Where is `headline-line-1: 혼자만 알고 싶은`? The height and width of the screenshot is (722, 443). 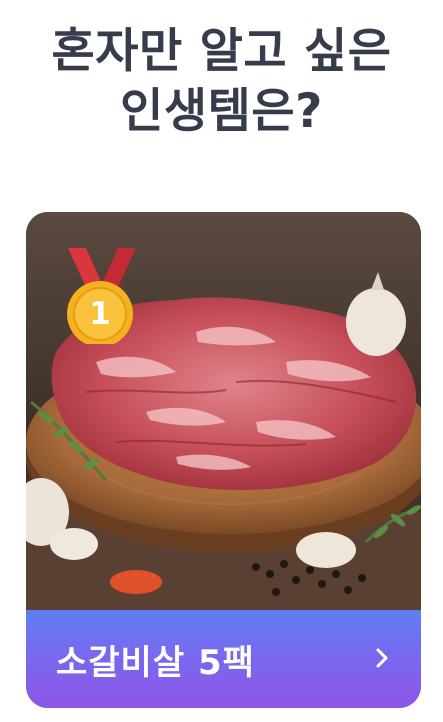
headline-line-1: 혼자만 알고 싶은 is located at coordinates (221, 51).